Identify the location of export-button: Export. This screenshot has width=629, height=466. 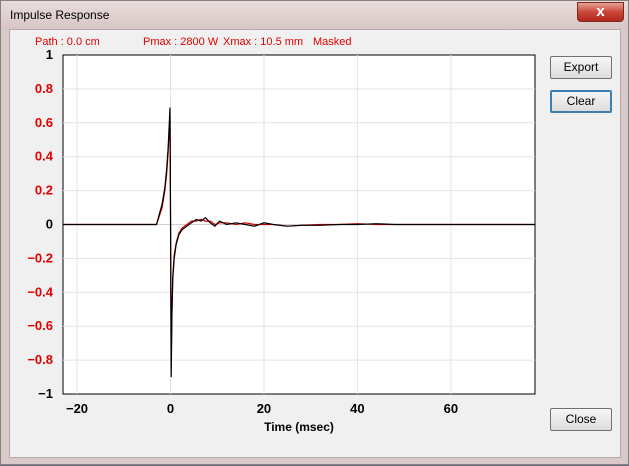
(581, 67).